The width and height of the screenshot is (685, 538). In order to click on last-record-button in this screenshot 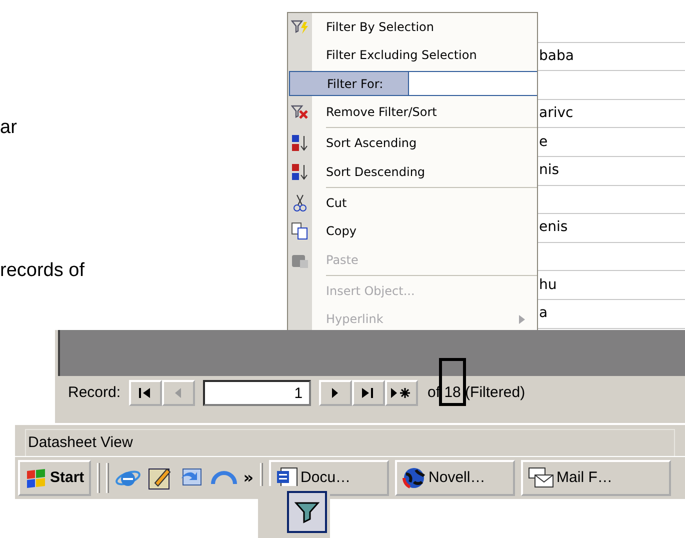, I will do `click(368, 393)`.